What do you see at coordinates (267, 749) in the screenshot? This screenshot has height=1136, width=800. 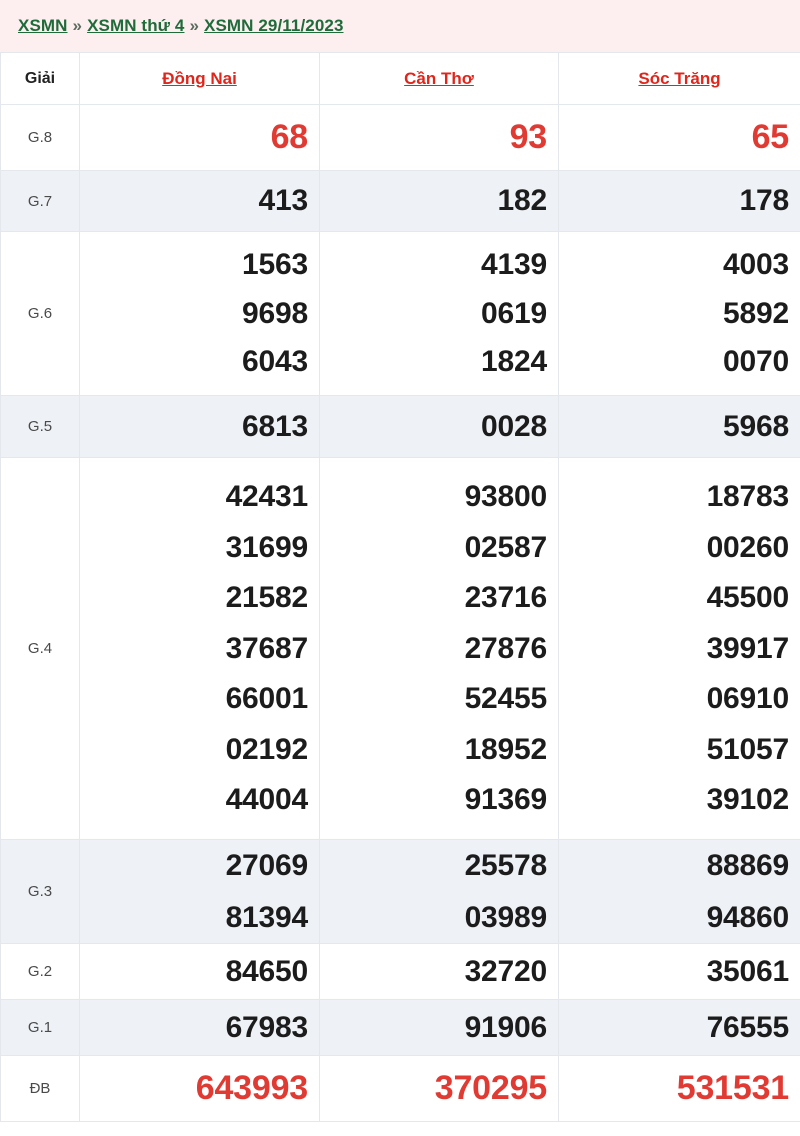 I see `result-number: 02192` at bounding box center [267, 749].